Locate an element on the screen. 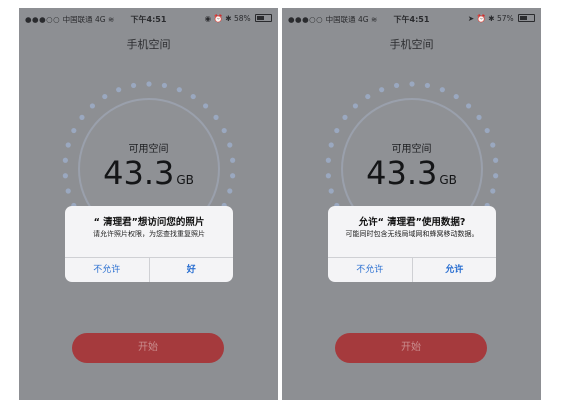 This screenshot has width=561, height=400. permission-dialog-data: 允许“ 清理君”使用数据? 可能同时包含无线局域网和蜂窝移动数据。 不允许 允许 is located at coordinates (412, 244).